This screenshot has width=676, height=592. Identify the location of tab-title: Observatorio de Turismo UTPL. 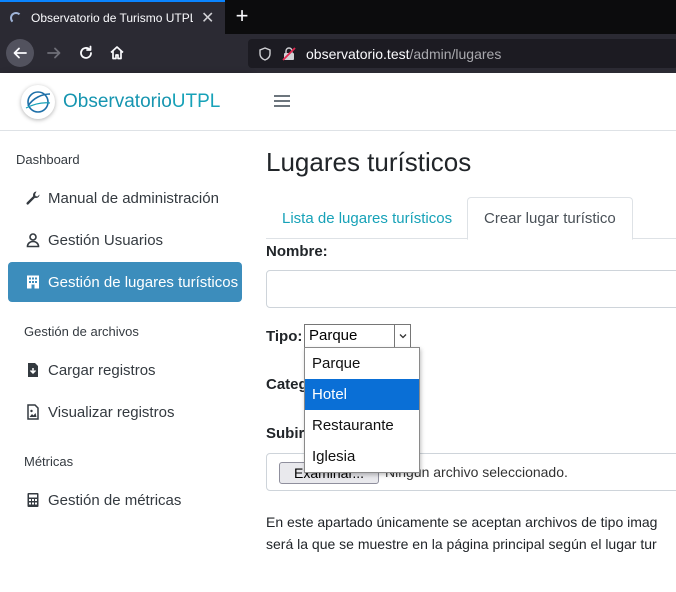
(112, 18).